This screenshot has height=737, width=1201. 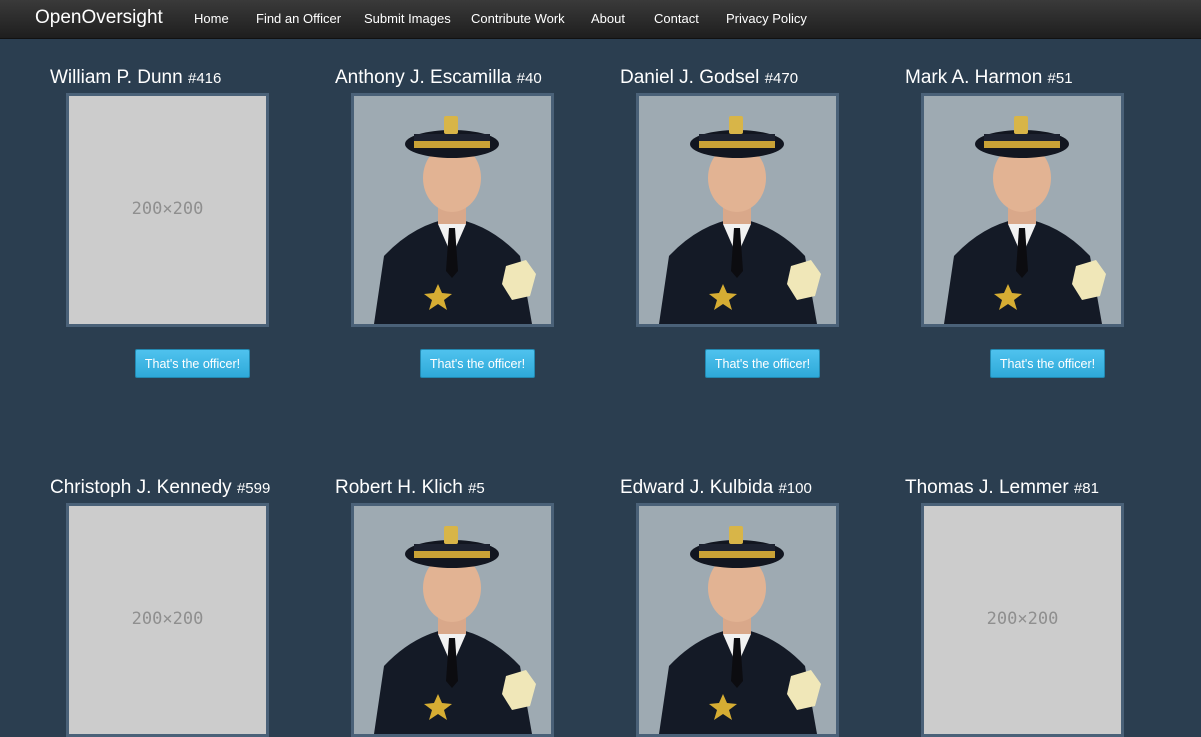 What do you see at coordinates (438, 77) in the screenshot?
I see `officer-name: Anthony J. Escamilla #40` at bounding box center [438, 77].